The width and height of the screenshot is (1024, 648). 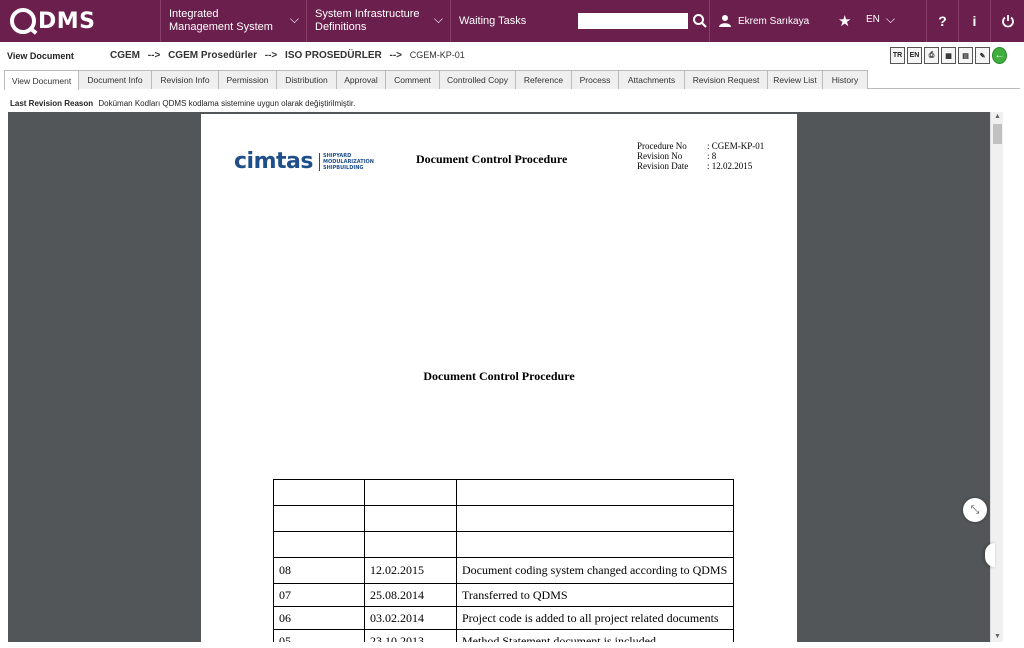 I want to click on info-button: i, so click(x=974, y=21).